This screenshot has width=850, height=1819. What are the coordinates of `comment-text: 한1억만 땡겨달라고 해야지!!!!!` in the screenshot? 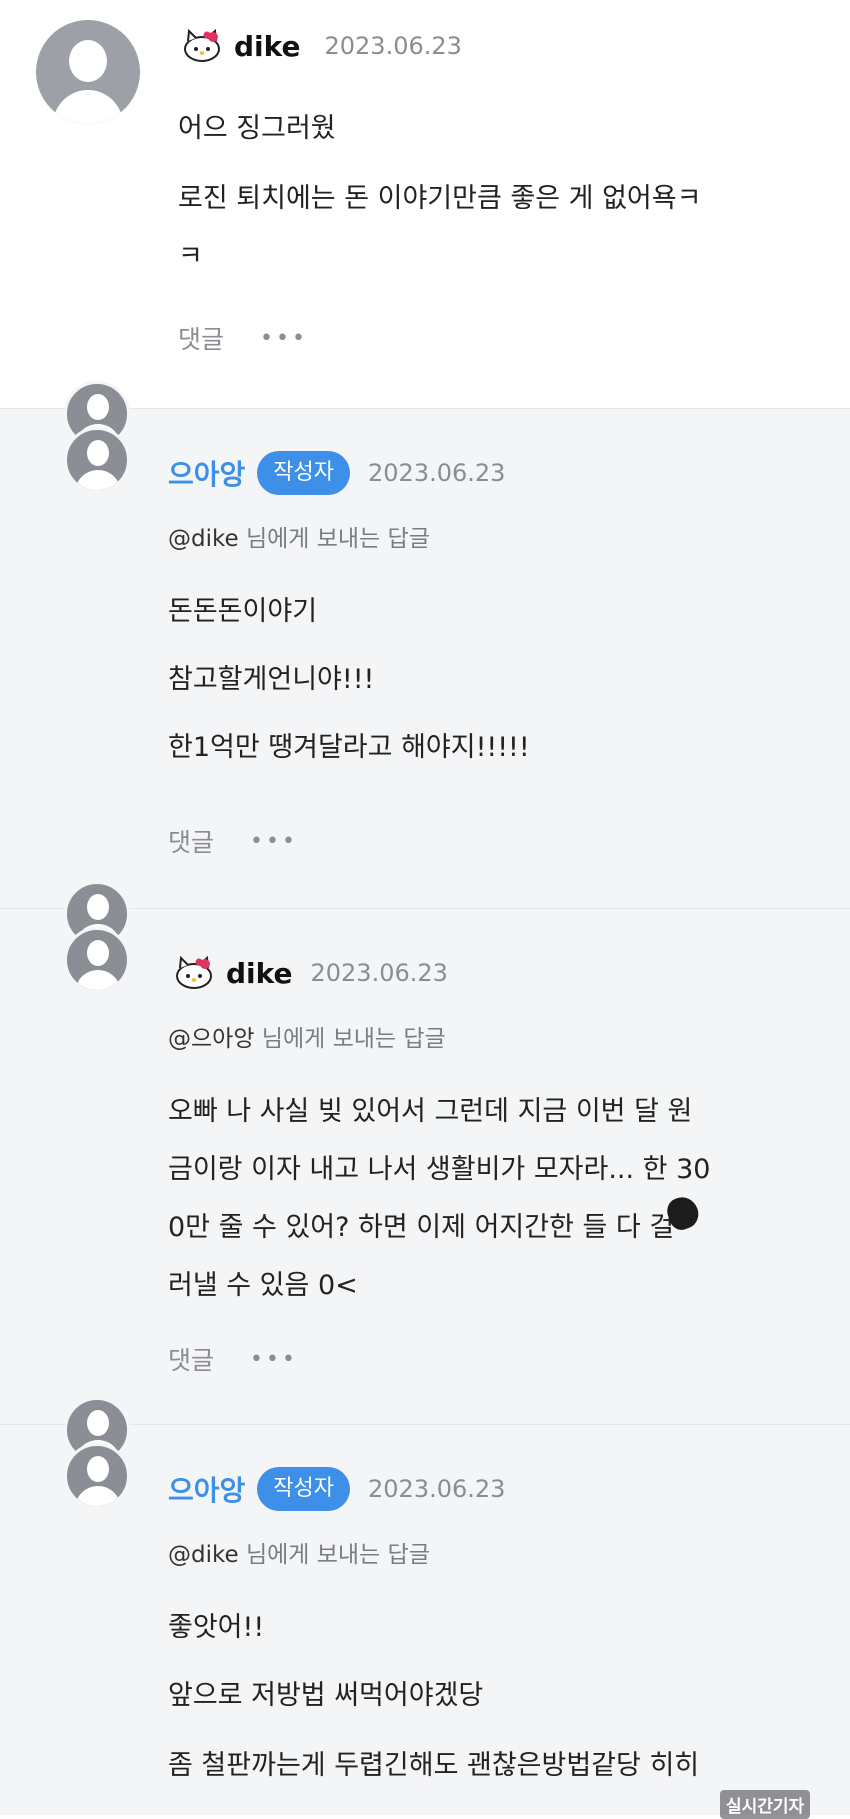 It's located at (349, 747).